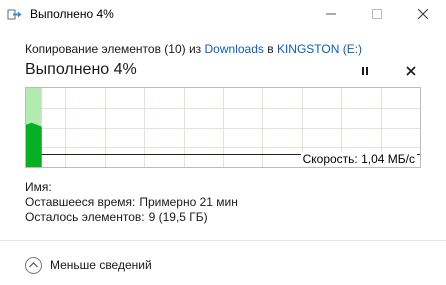  I want to click on divider, so click(223, 240).